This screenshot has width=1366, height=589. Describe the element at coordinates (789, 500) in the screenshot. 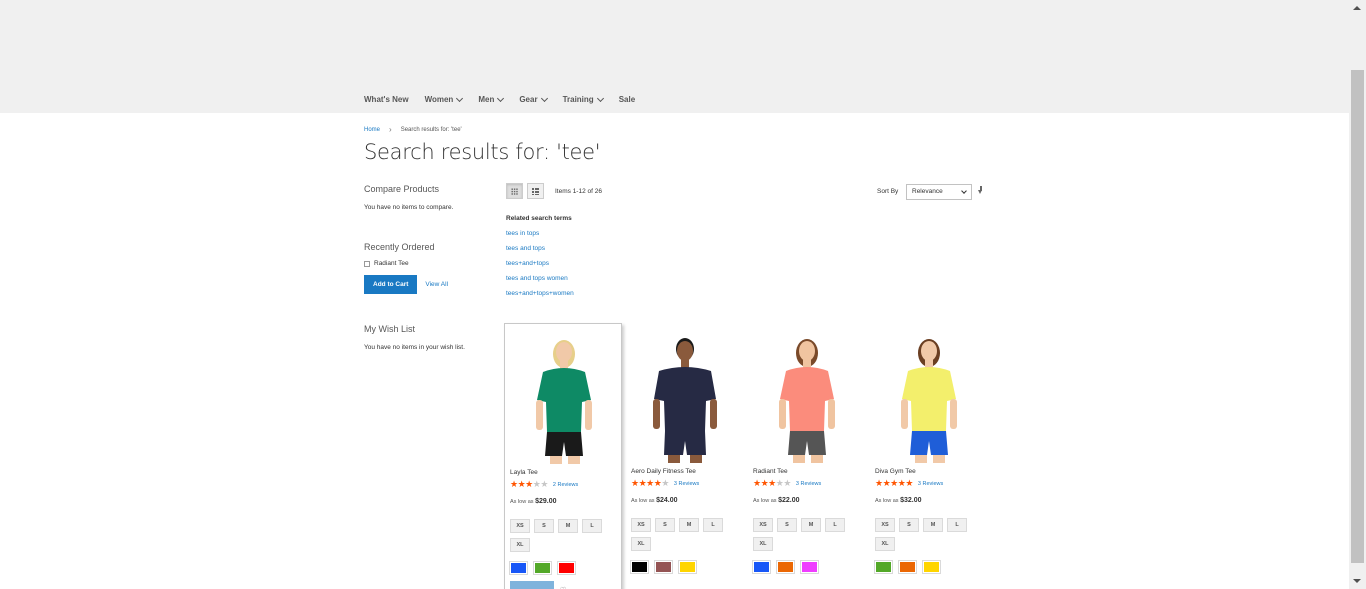

I see `price-value: $22.00` at that location.